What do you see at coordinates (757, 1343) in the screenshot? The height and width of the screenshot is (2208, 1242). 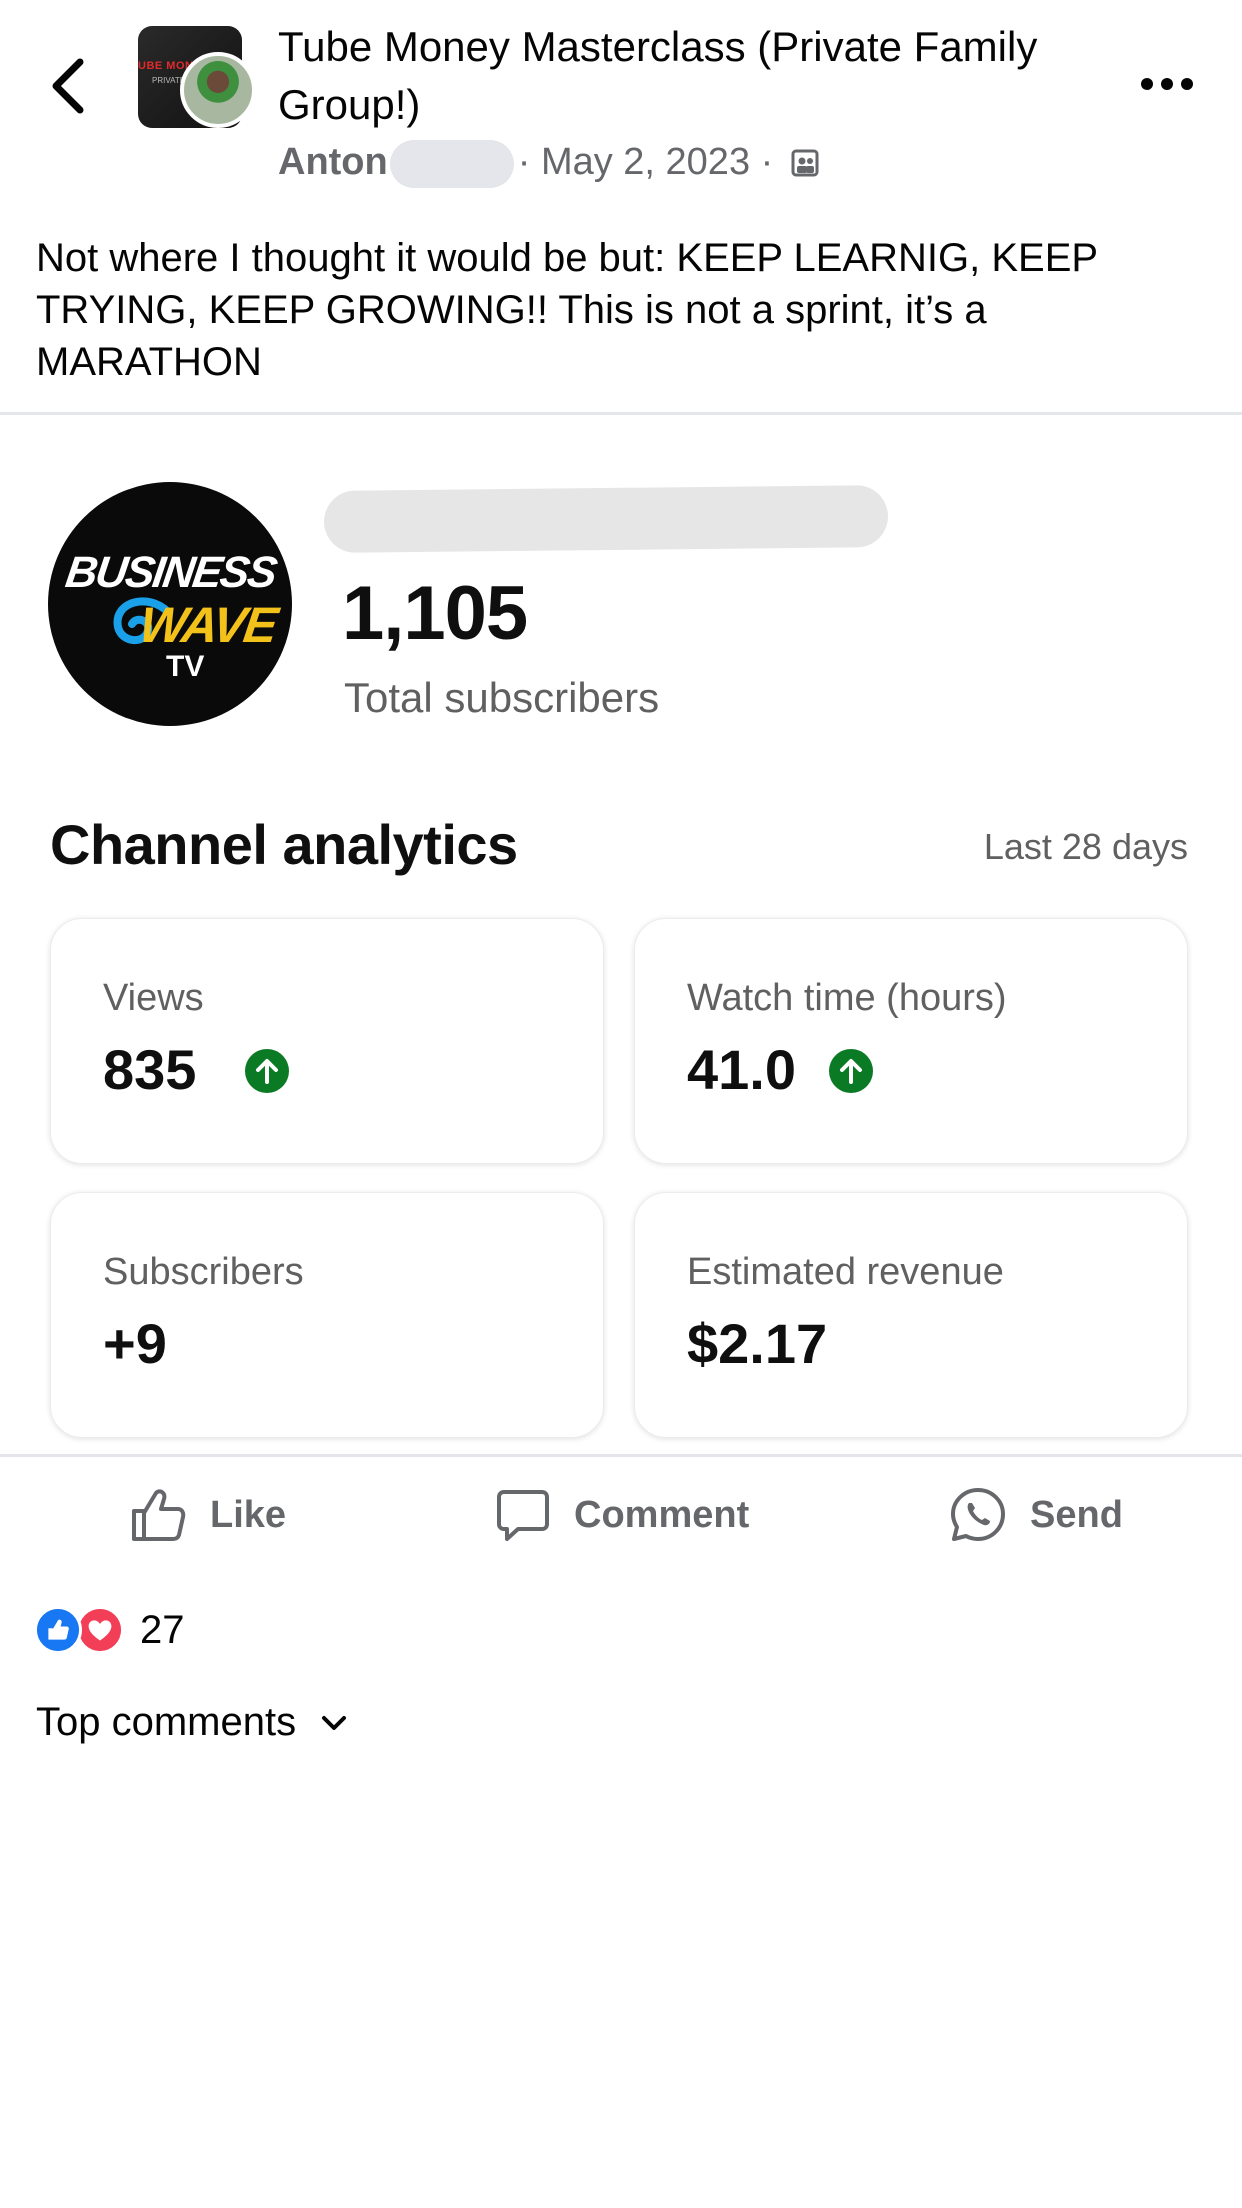 I see `revenue-value: $2.17` at bounding box center [757, 1343].